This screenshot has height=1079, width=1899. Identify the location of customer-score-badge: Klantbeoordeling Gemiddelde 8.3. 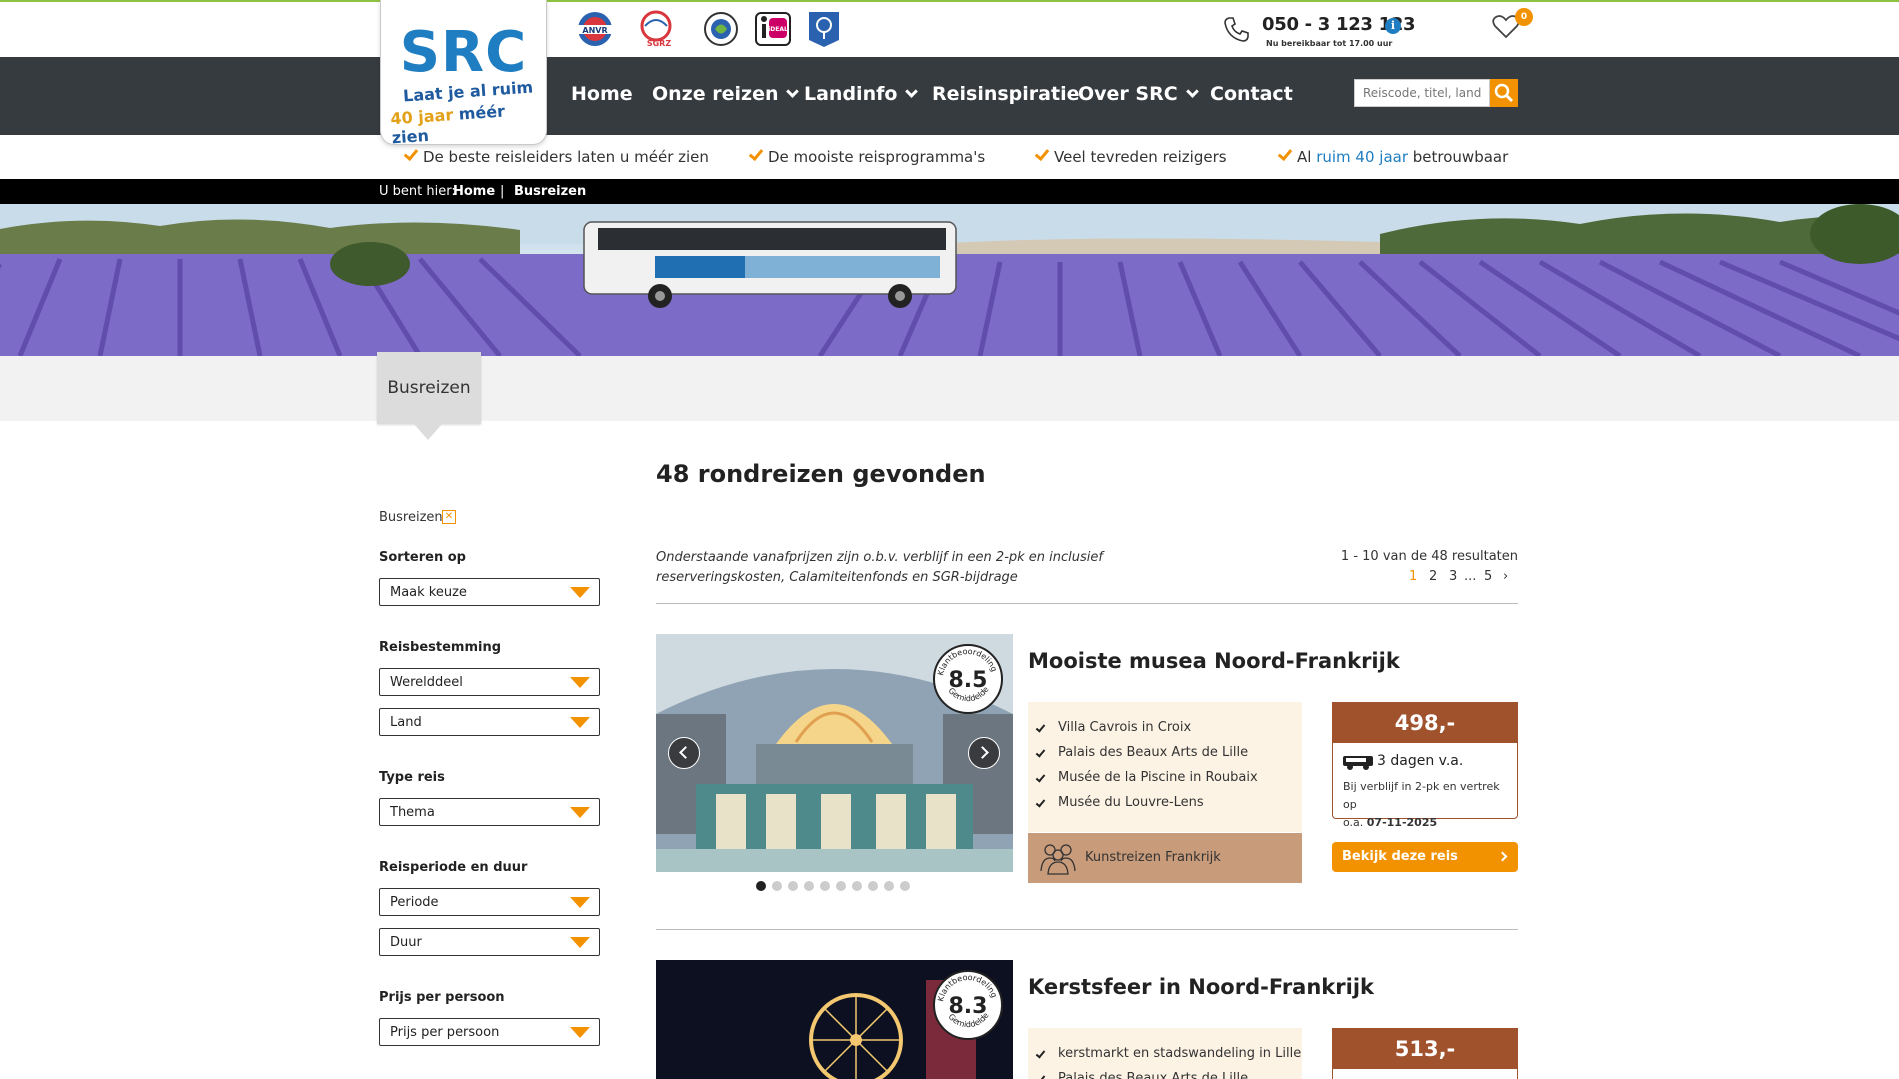
(968, 1005).